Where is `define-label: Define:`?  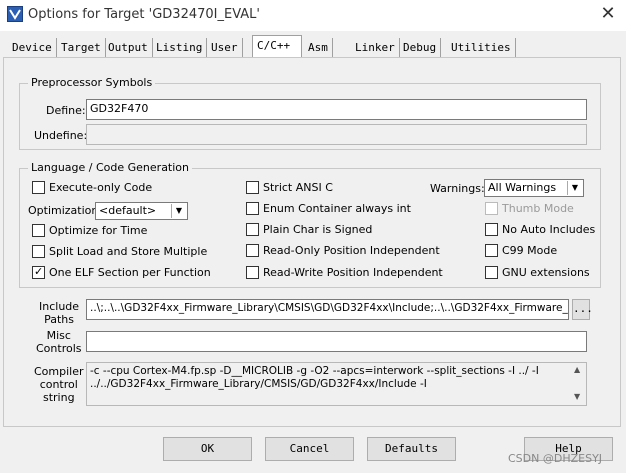 define-label: Define: is located at coordinates (66, 110).